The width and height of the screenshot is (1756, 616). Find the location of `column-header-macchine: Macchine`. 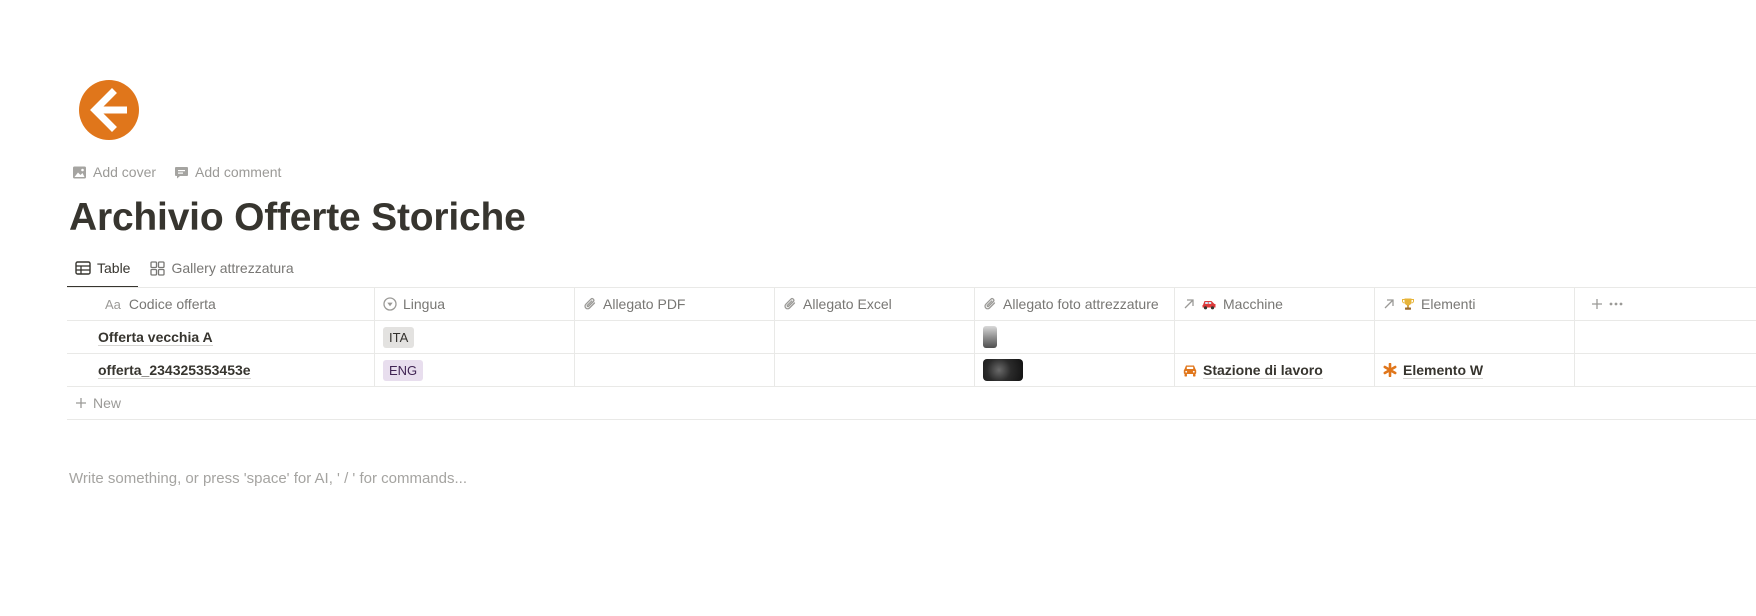

column-header-macchine: Macchine is located at coordinates (1275, 304).